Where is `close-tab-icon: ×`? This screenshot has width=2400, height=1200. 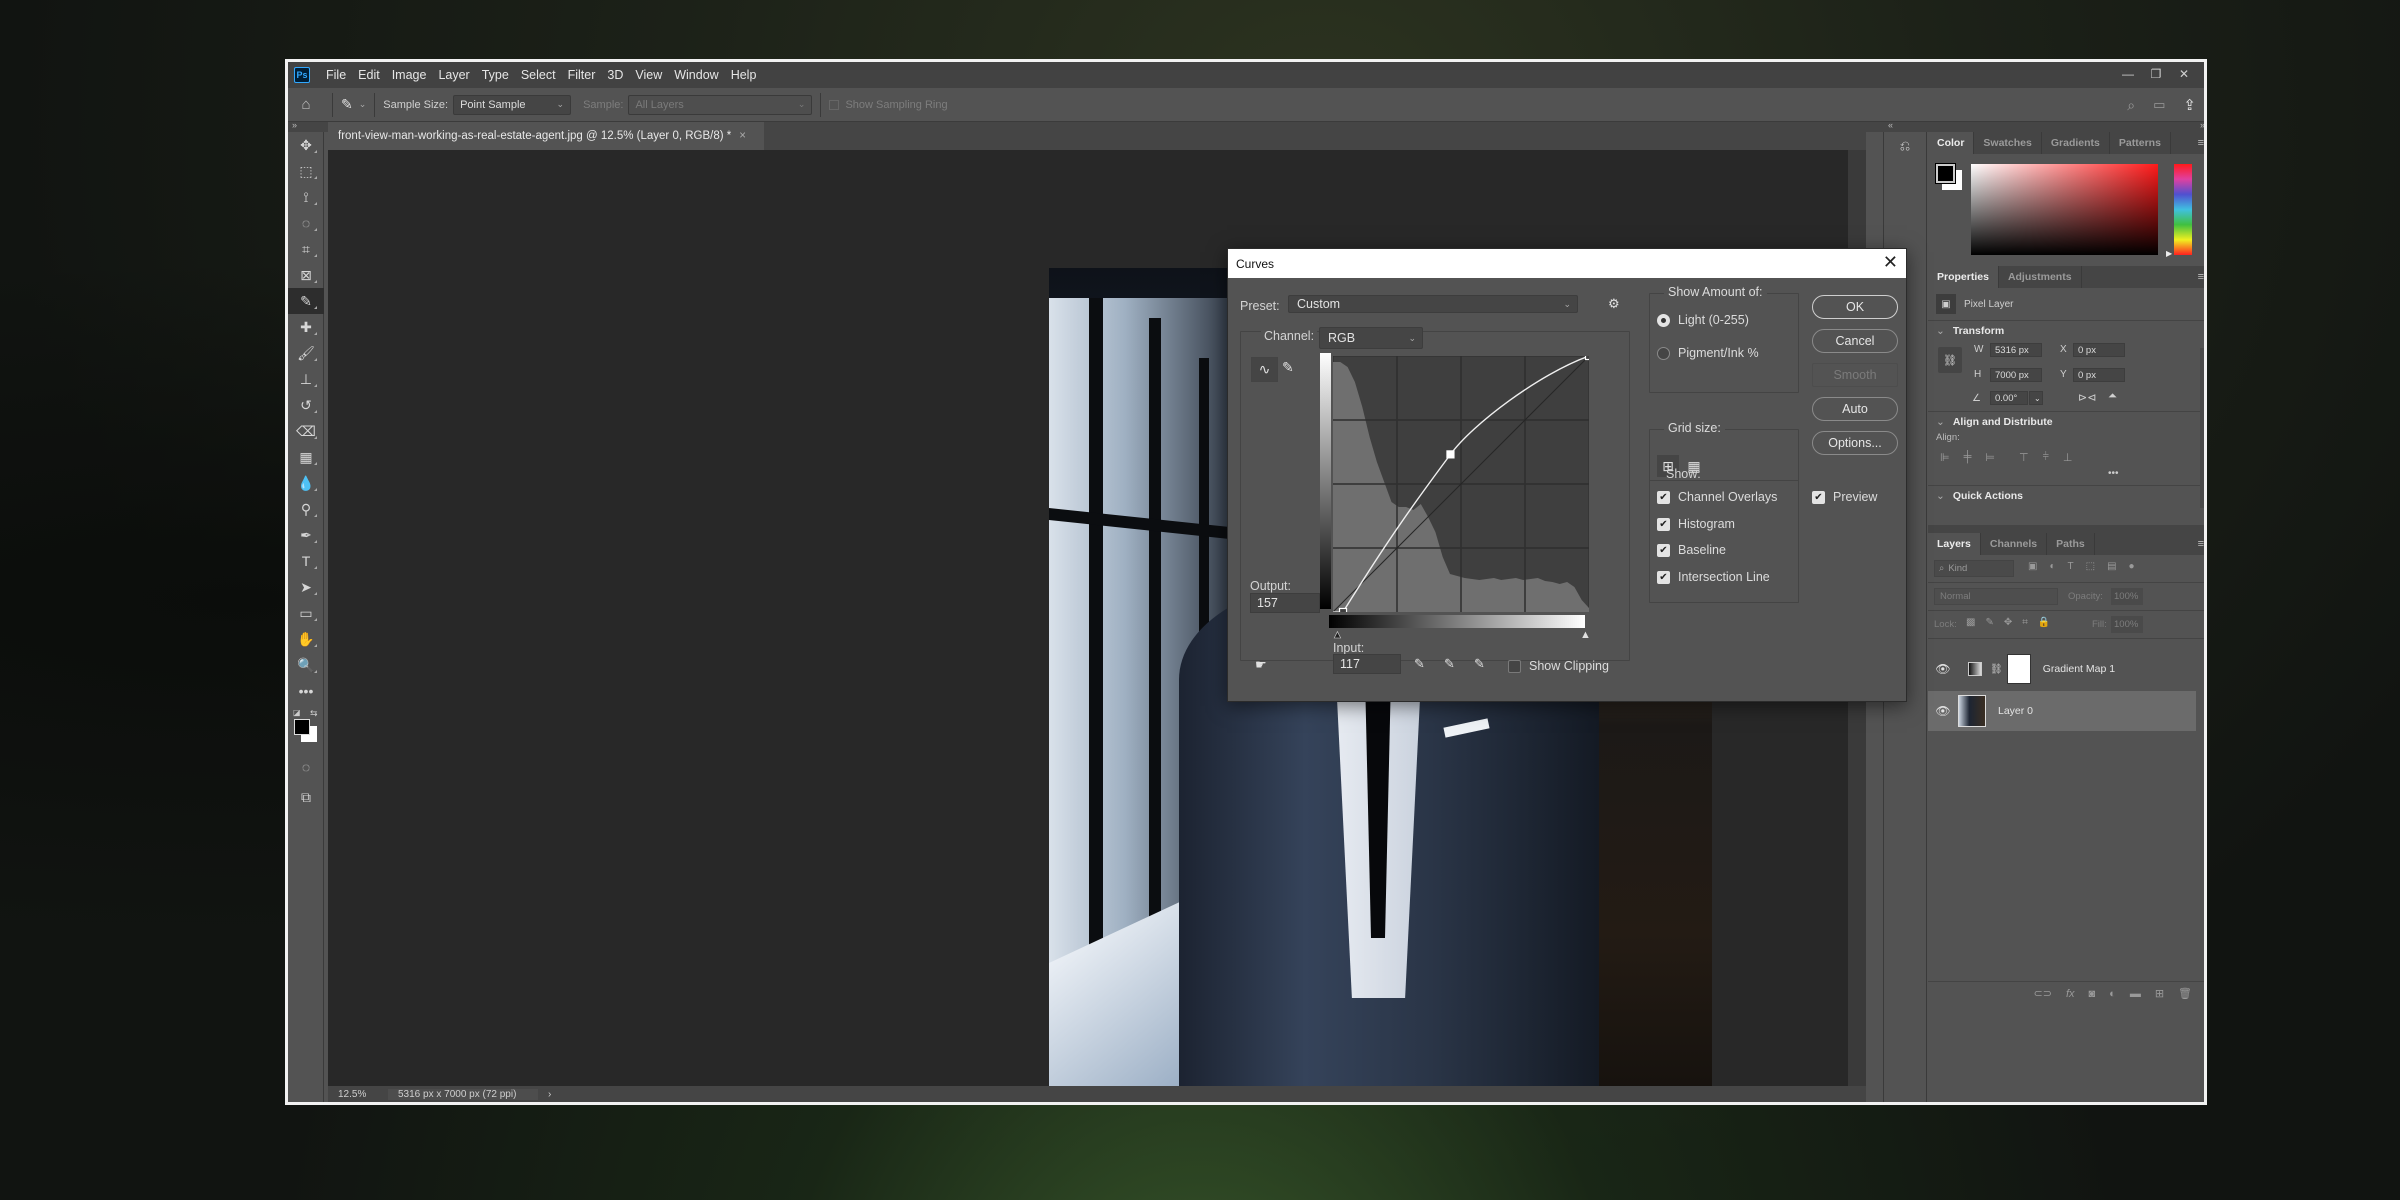 close-tab-icon: × is located at coordinates (742, 136).